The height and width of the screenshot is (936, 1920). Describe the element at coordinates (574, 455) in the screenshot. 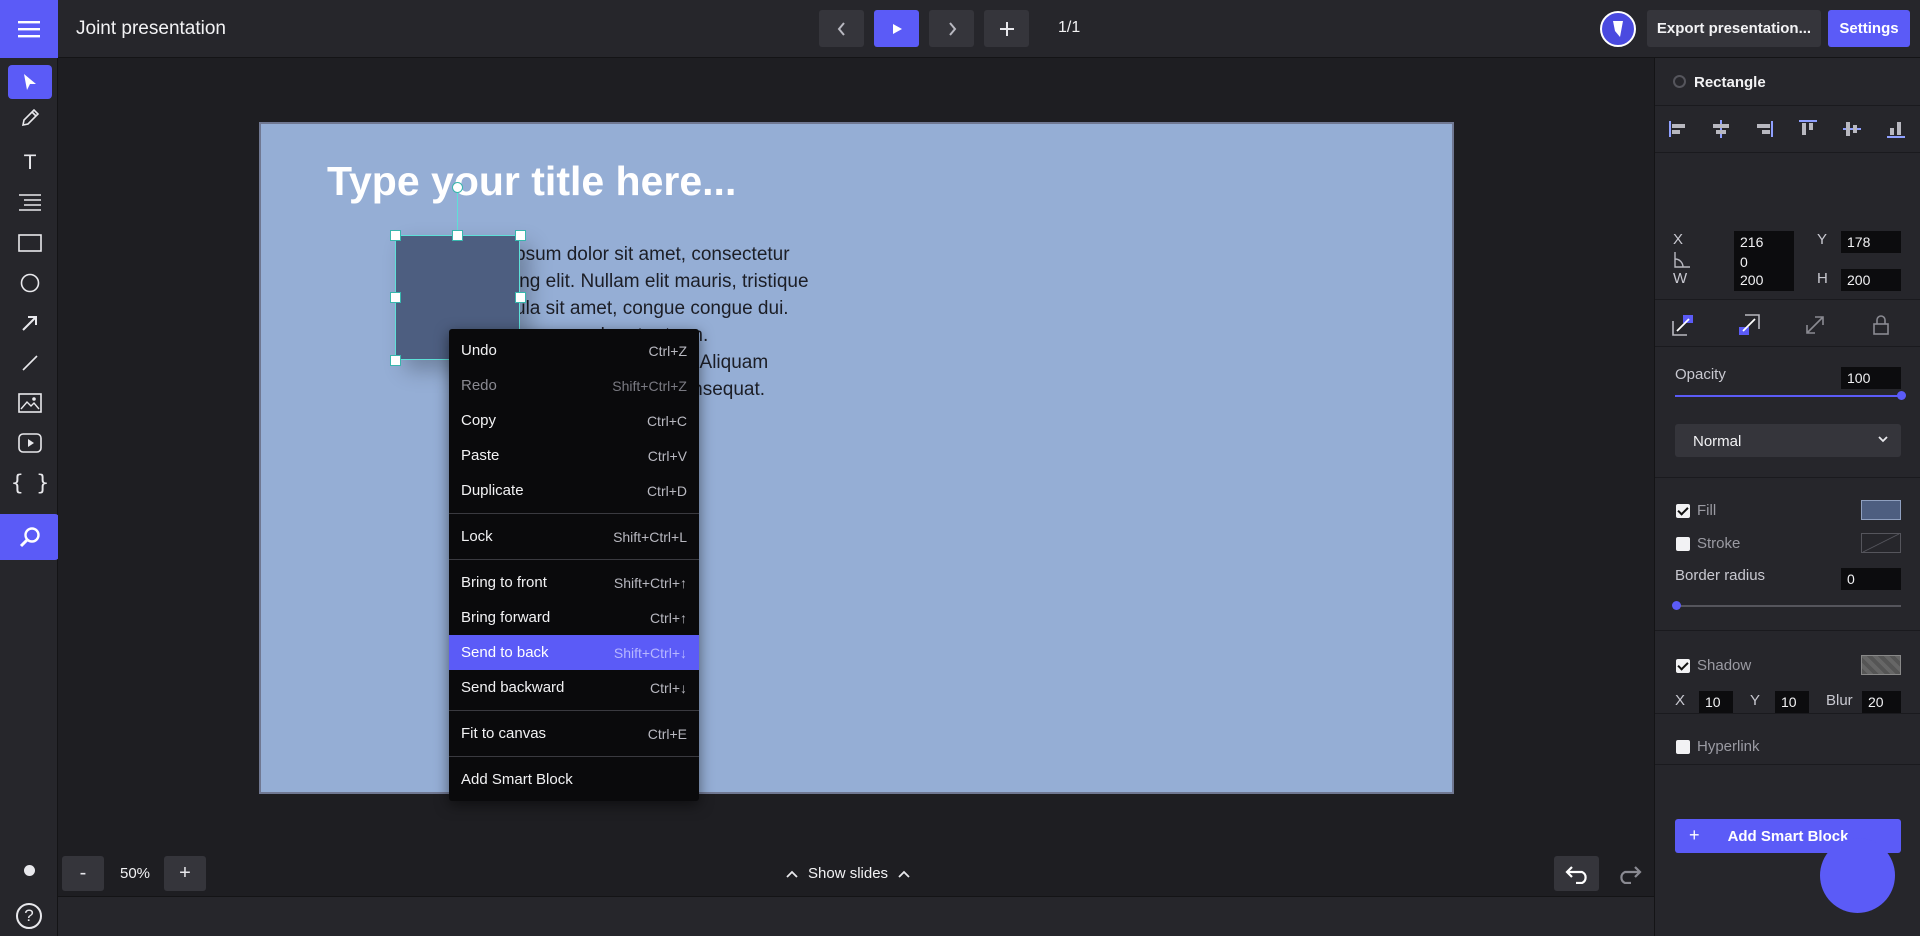

I see `menu-item-paste: Paste Ctrl+V` at that location.